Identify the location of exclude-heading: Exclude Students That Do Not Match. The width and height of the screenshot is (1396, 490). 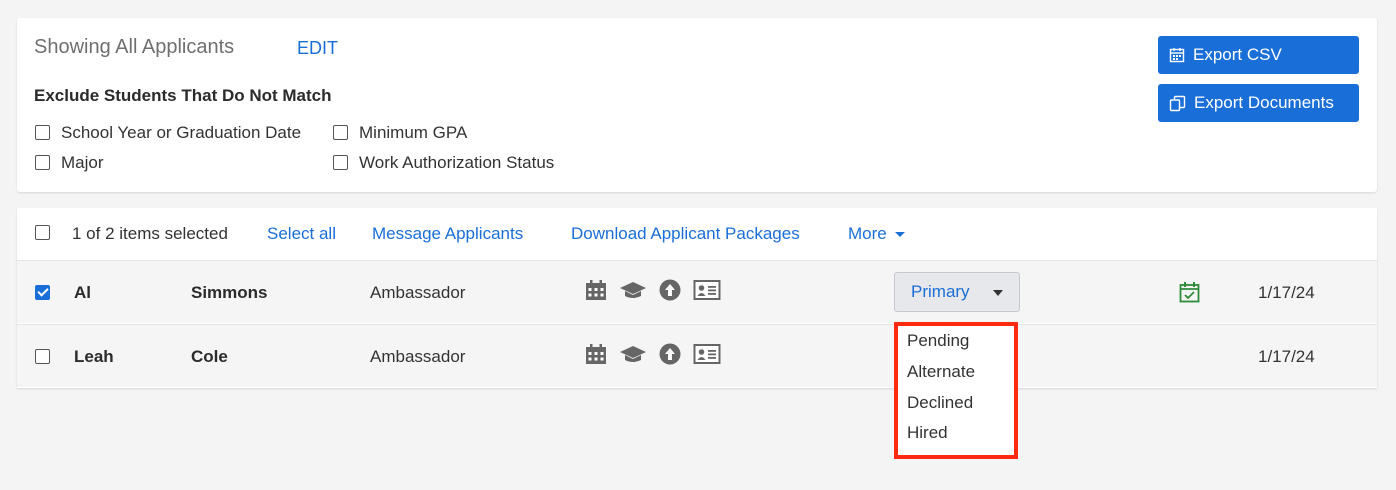
(183, 95).